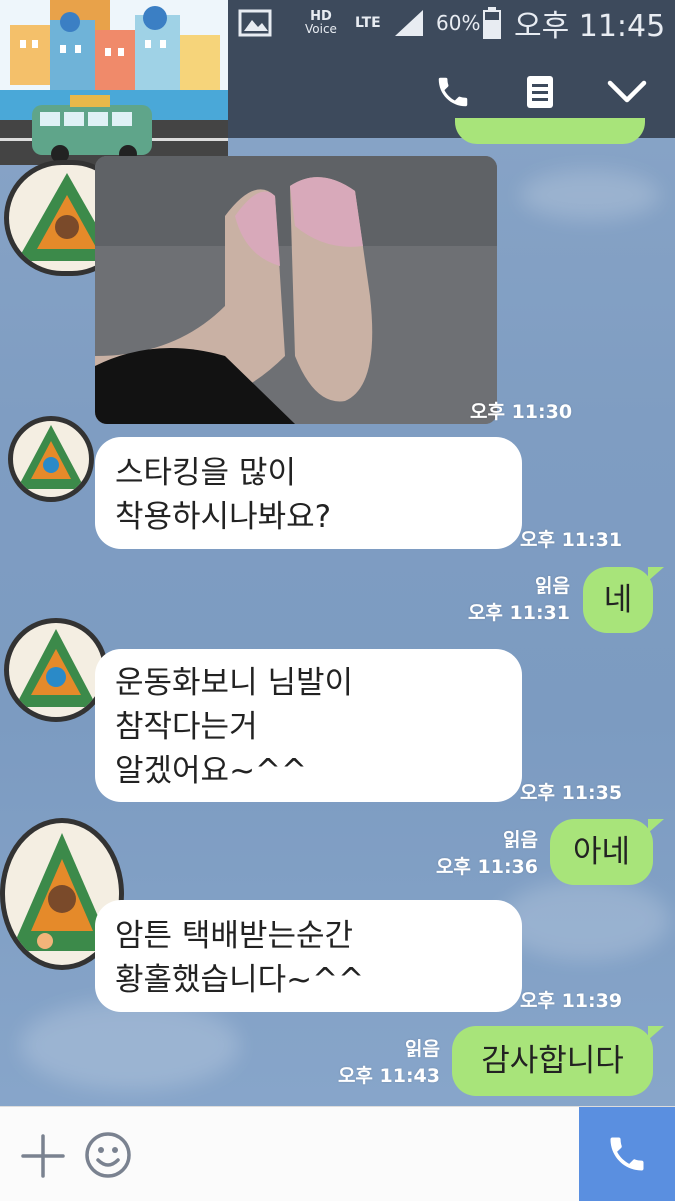  I want to click on clock: 오후 11:45, so click(590, 26).